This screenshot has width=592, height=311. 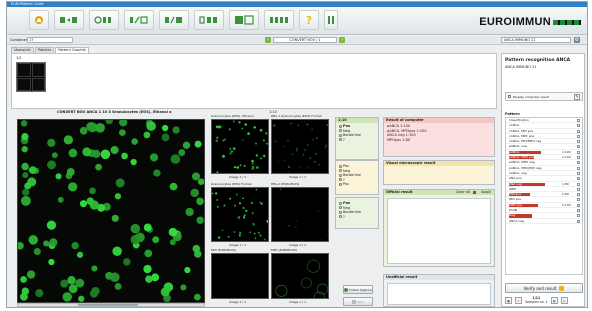 I want to click on grid-view-7-icon, so click(x=279, y=20).